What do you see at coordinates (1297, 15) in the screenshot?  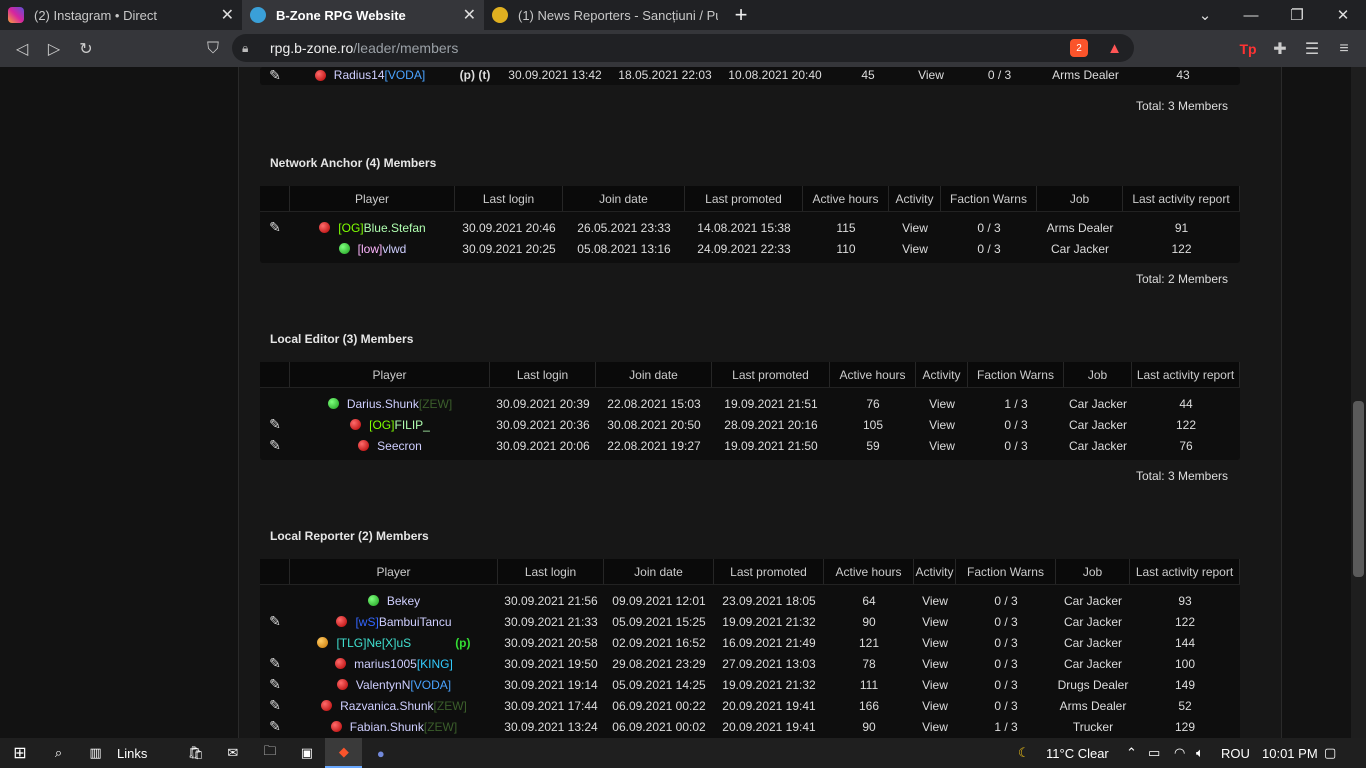 I see `maximize-icon: ❐` at bounding box center [1297, 15].